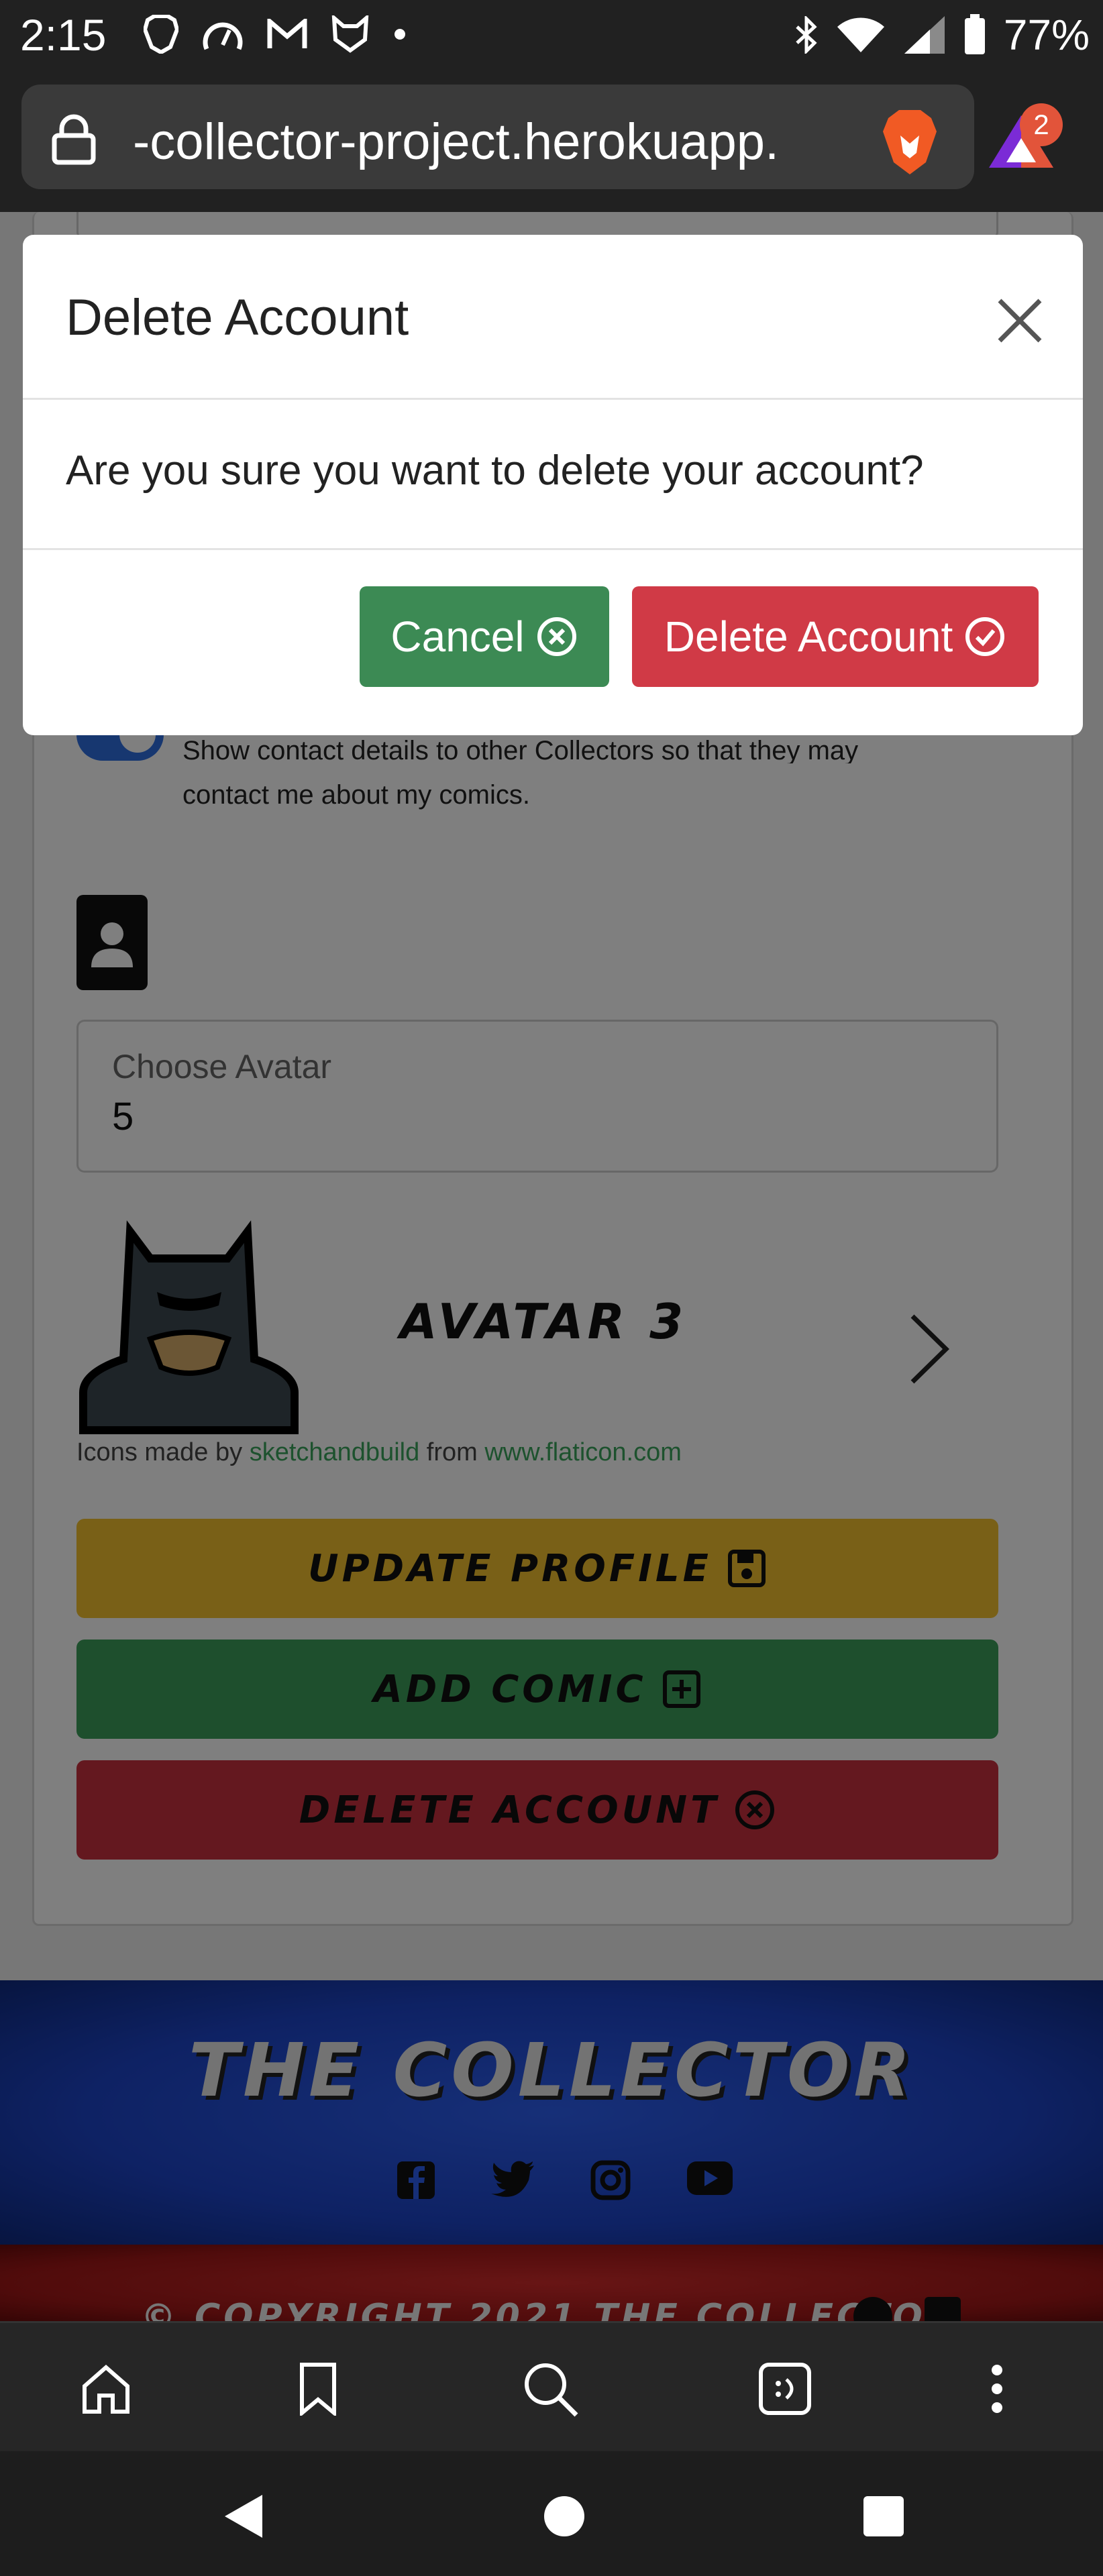 The image size is (1103, 2576). I want to click on brave-lion-icon, so click(161, 34).